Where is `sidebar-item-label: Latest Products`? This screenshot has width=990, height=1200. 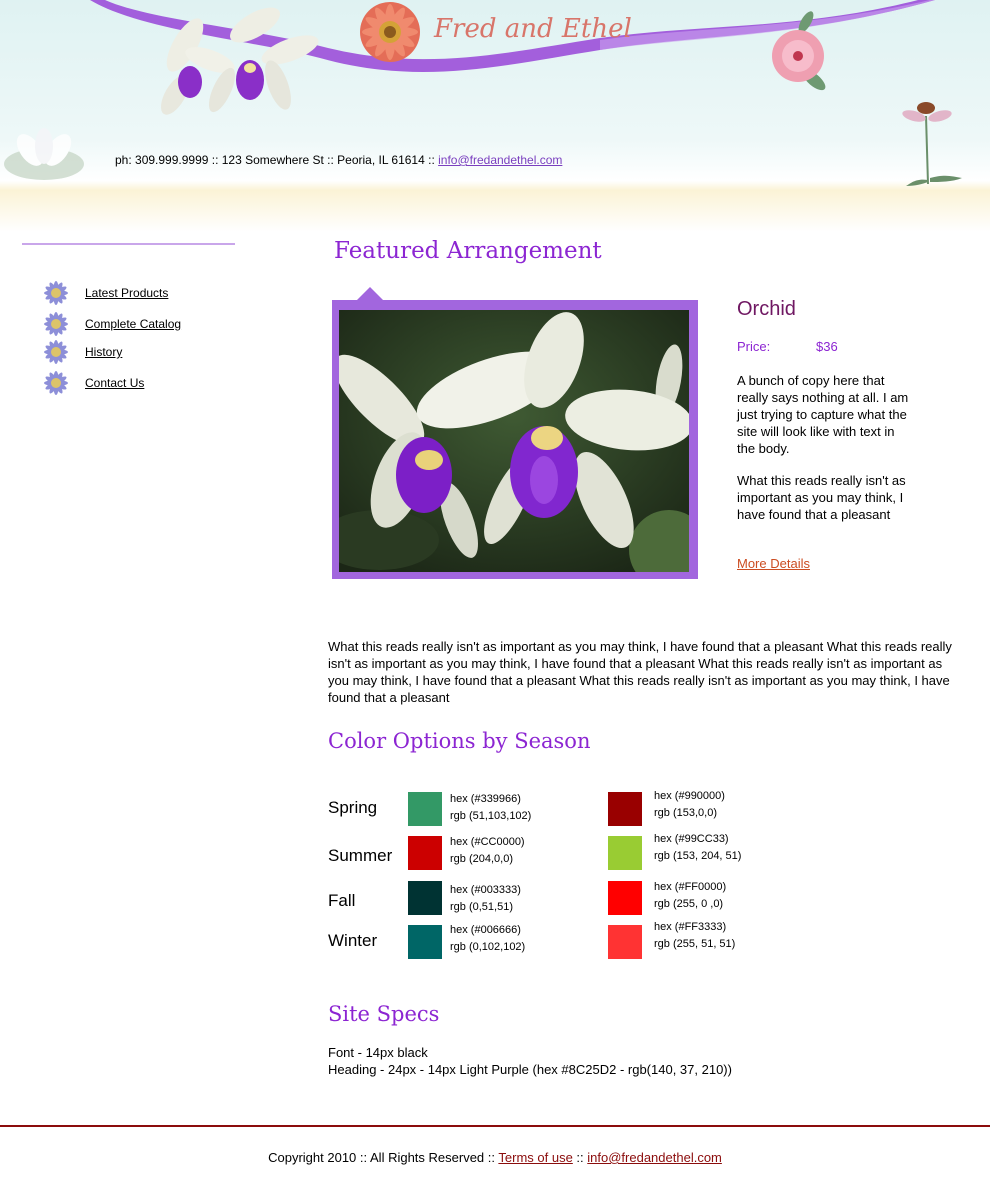 sidebar-item-label: Latest Products is located at coordinates (126, 293).